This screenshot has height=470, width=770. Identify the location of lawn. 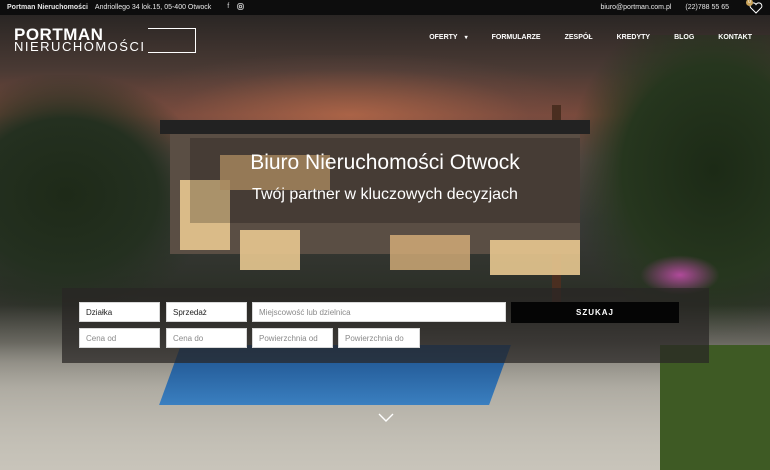
(715, 407).